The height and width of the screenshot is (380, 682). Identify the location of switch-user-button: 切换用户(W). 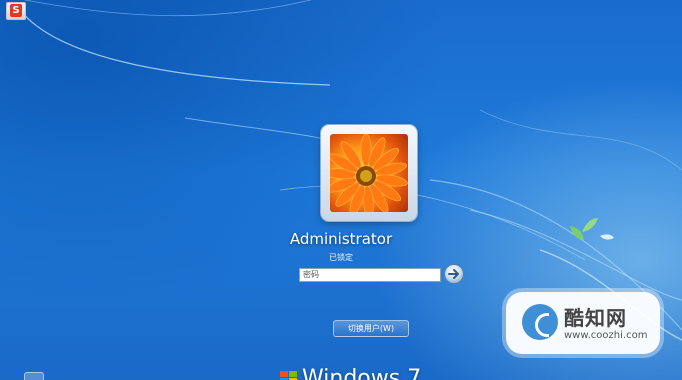
(371, 328).